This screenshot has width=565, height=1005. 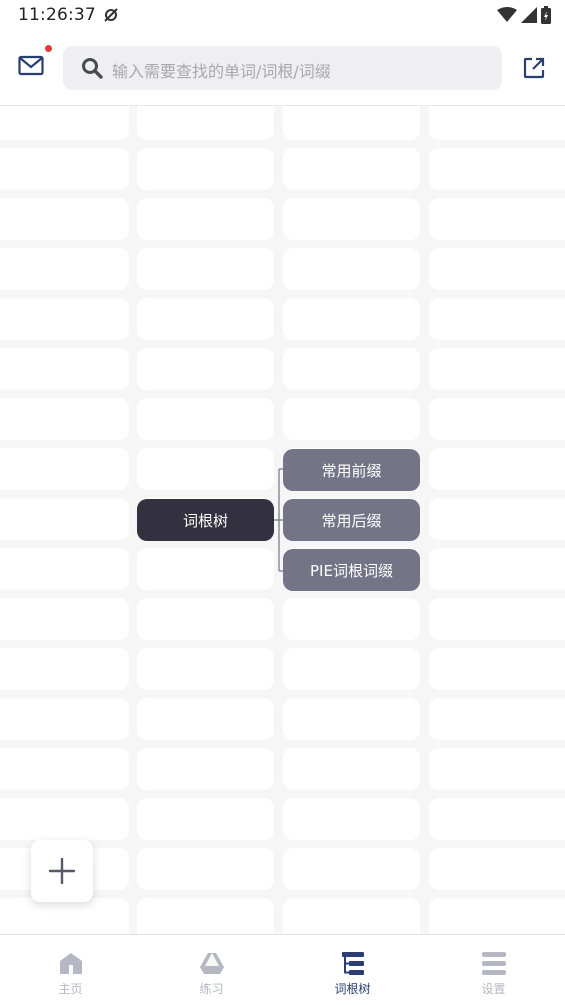 I want to click on nav-item-tree: 词根树, so click(x=352, y=970).